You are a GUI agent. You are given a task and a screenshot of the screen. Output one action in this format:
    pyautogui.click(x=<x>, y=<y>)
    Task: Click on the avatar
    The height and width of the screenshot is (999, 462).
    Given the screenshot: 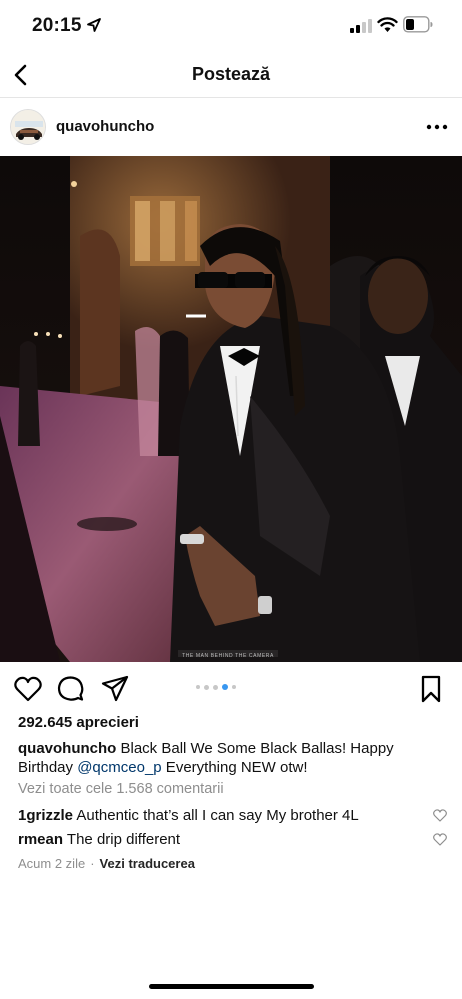 What is the action you would take?
    pyautogui.click(x=28, y=127)
    